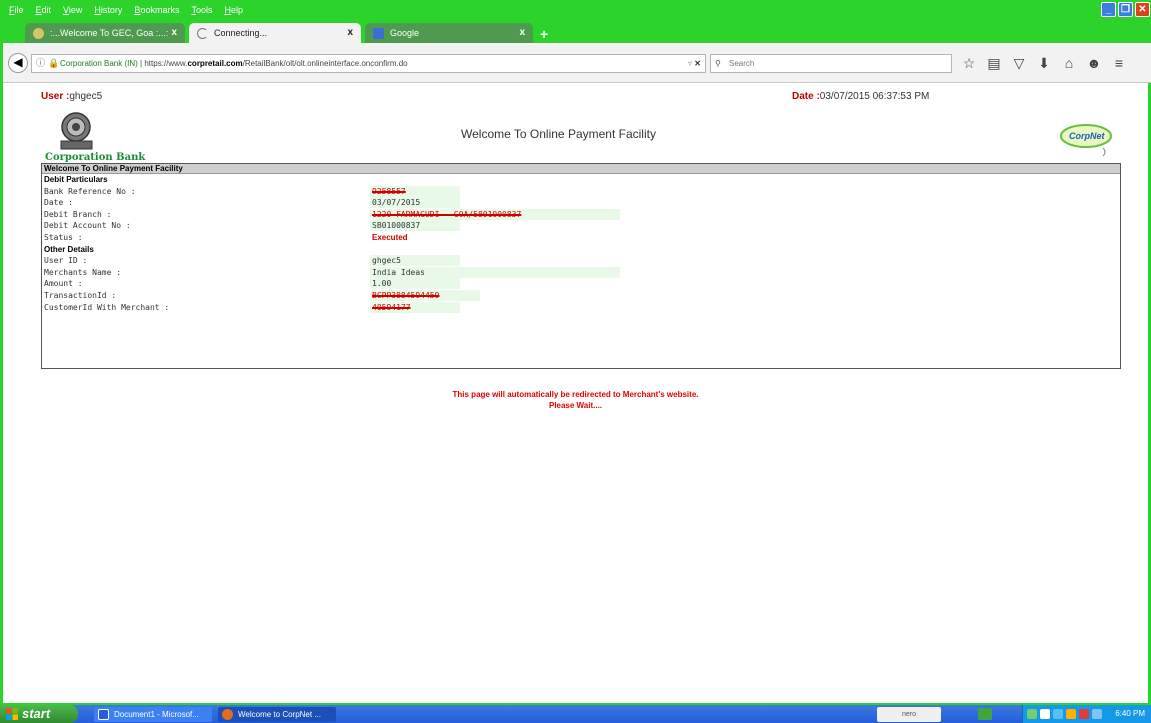 This screenshot has width=1151, height=723. What do you see at coordinates (581, 284) in the screenshot?
I see `detail-row: Amount : 1.00` at bounding box center [581, 284].